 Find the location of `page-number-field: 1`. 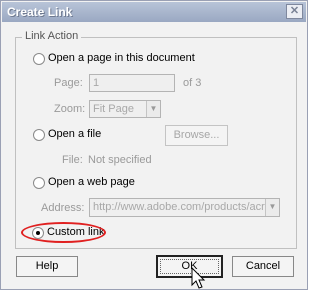

page-number-field: 1 is located at coordinates (132, 83).